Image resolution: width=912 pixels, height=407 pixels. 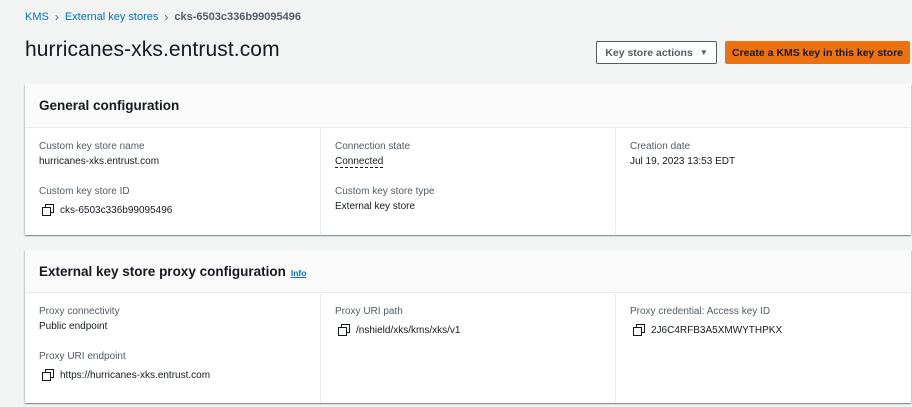 I want to click on proxy-connectivity-label: Proxy connectivity, so click(x=79, y=311).